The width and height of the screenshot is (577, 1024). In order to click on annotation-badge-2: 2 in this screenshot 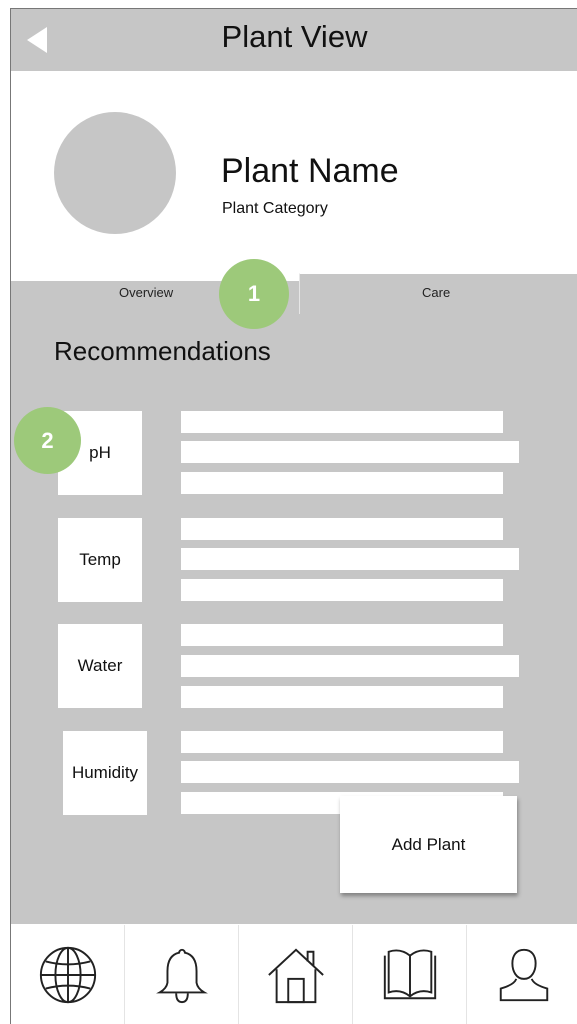, I will do `click(47, 440)`.